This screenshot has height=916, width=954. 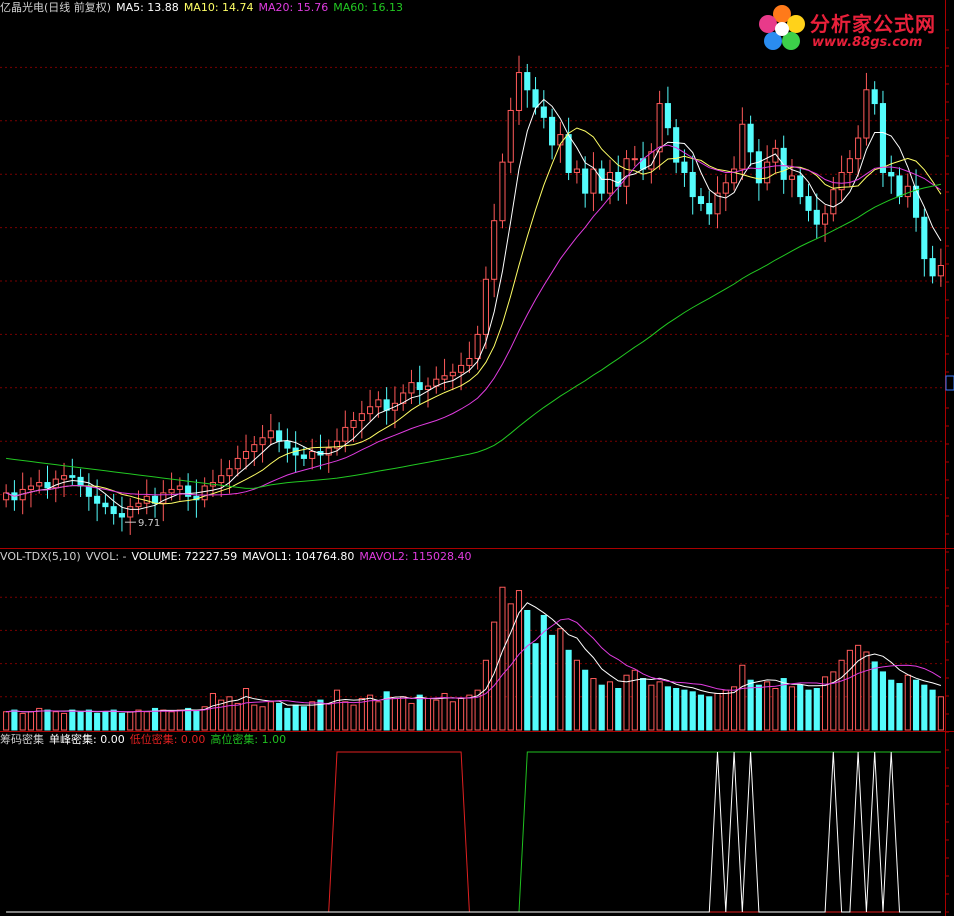 What do you see at coordinates (867, 42) in the screenshot?
I see `logo-url: www.88gs.com` at bounding box center [867, 42].